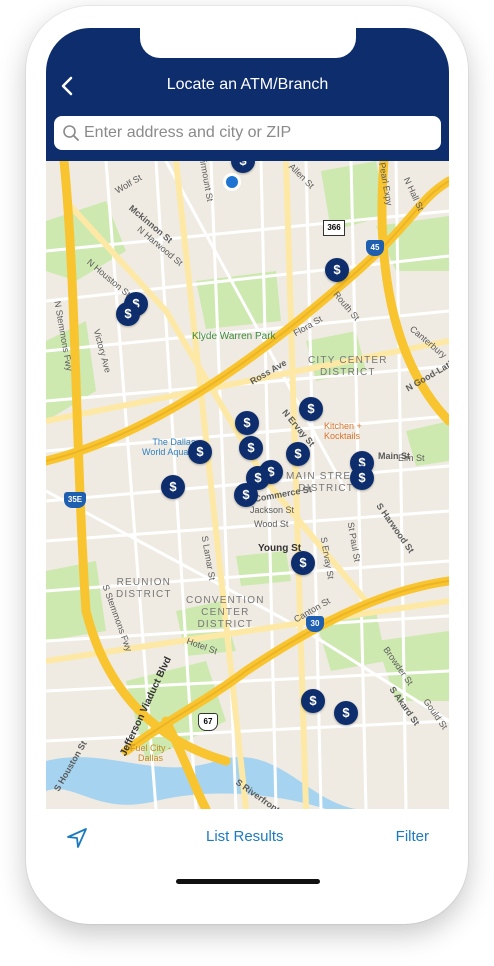  I want to click on street-label: Elm St, so click(411, 458).